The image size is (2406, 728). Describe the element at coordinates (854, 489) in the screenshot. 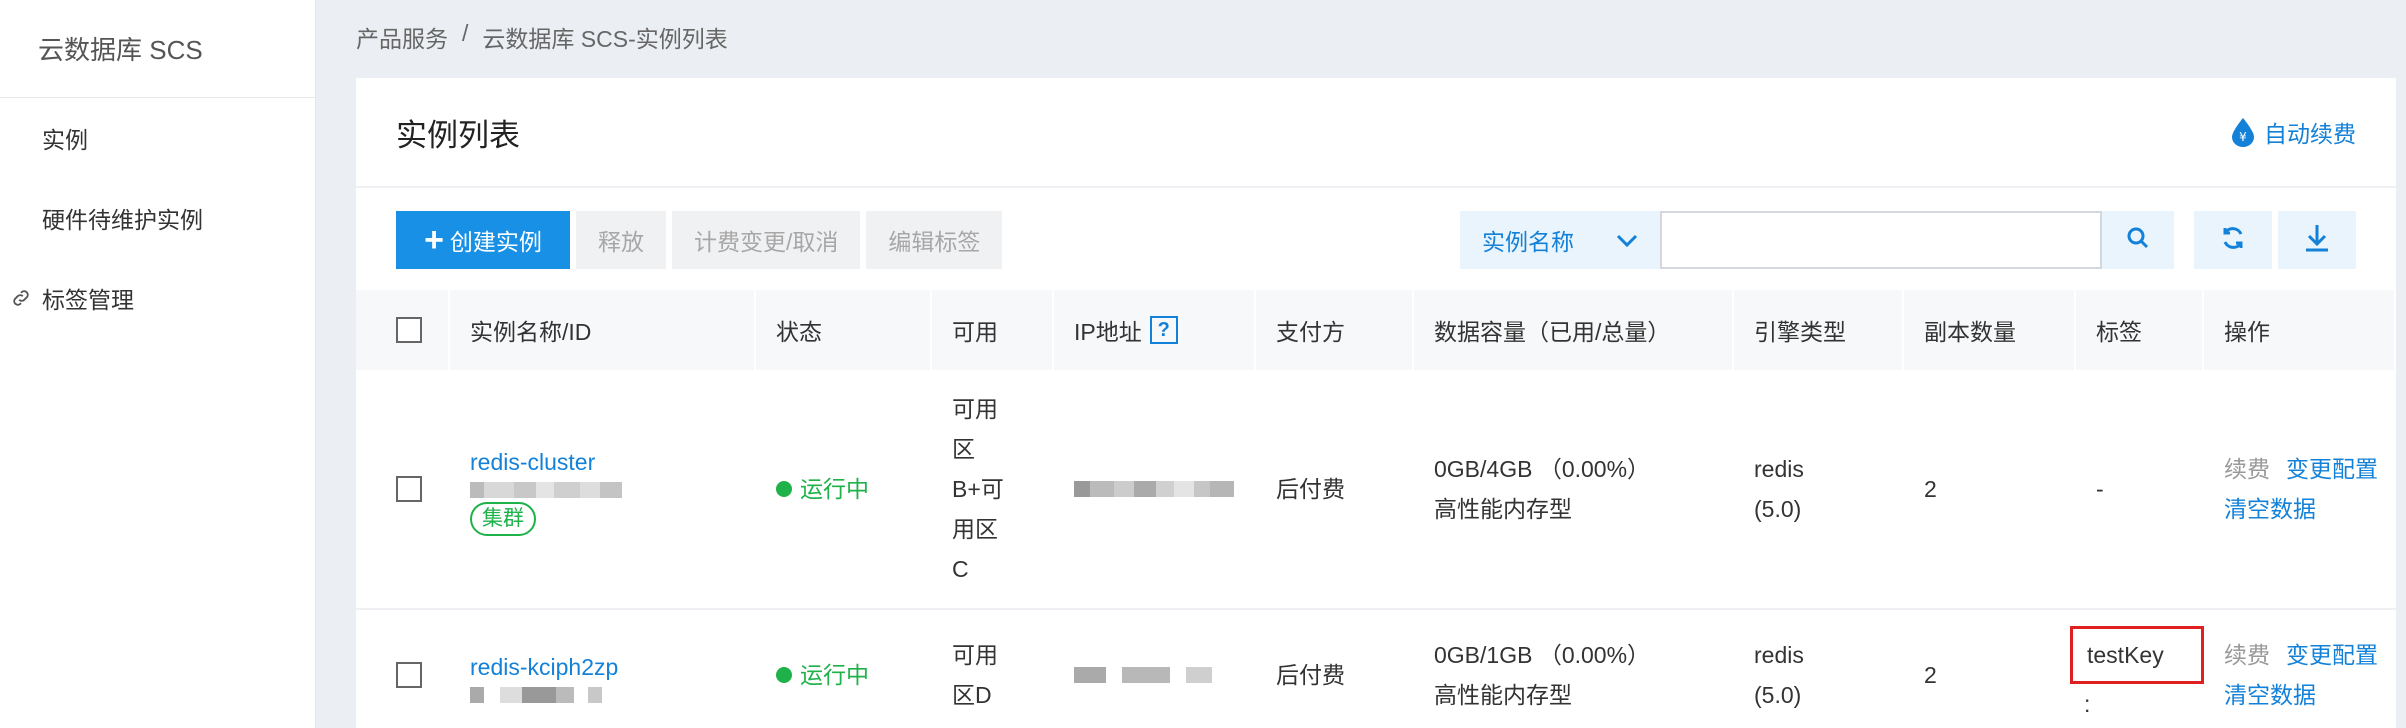

I see `status-badge: 运行中` at that location.